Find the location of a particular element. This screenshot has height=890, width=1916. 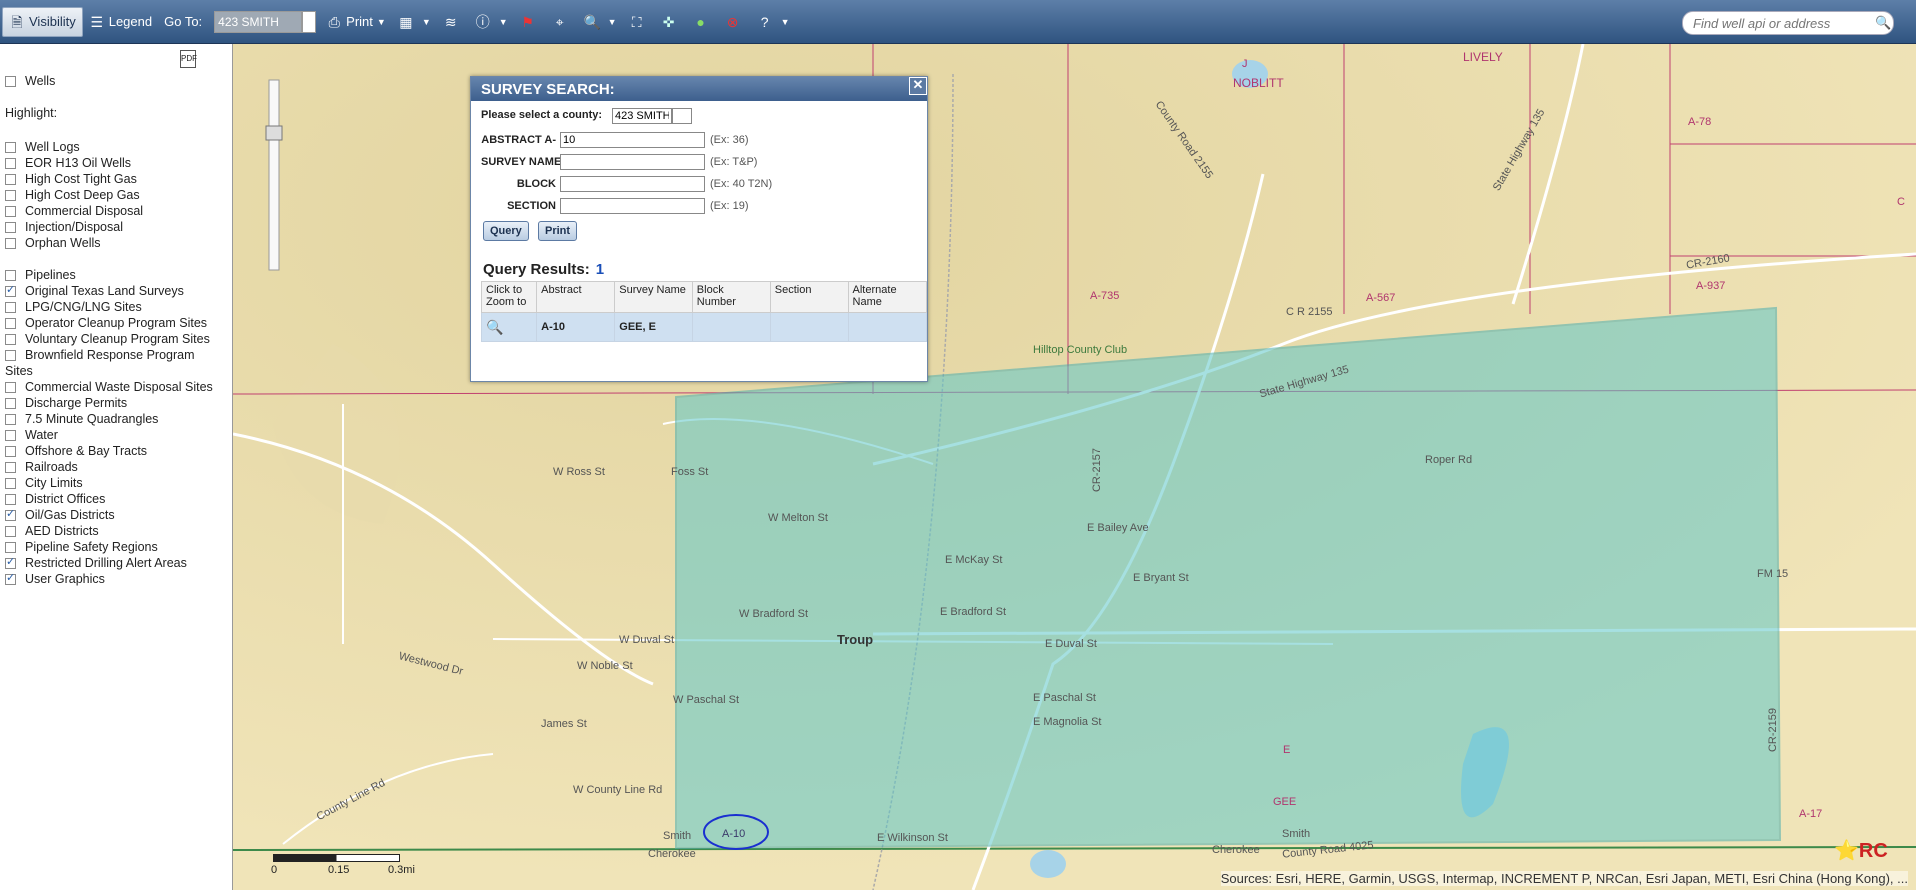

layer-item: LPG/CNG/LNG Sites is located at coordinates (73, 307).